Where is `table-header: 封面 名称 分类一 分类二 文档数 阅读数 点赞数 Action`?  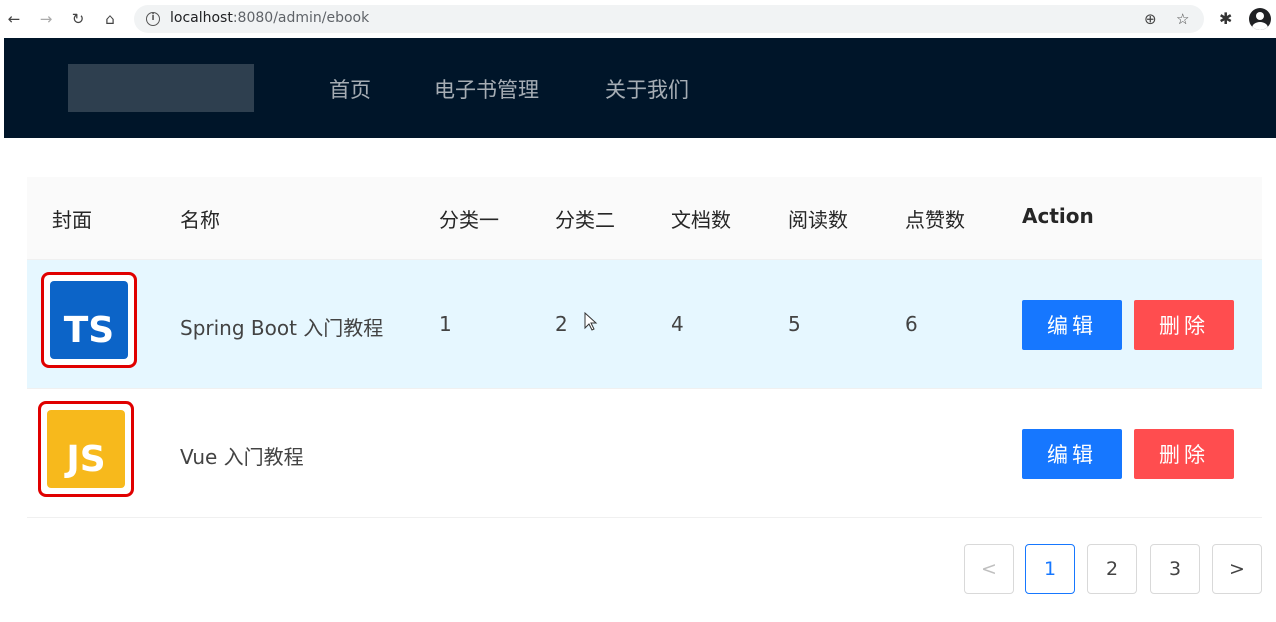 table-header: 封面 名称 分类一 分类二 文档数 阅读数 点赞数 Action is located at coordinates (644, 218).